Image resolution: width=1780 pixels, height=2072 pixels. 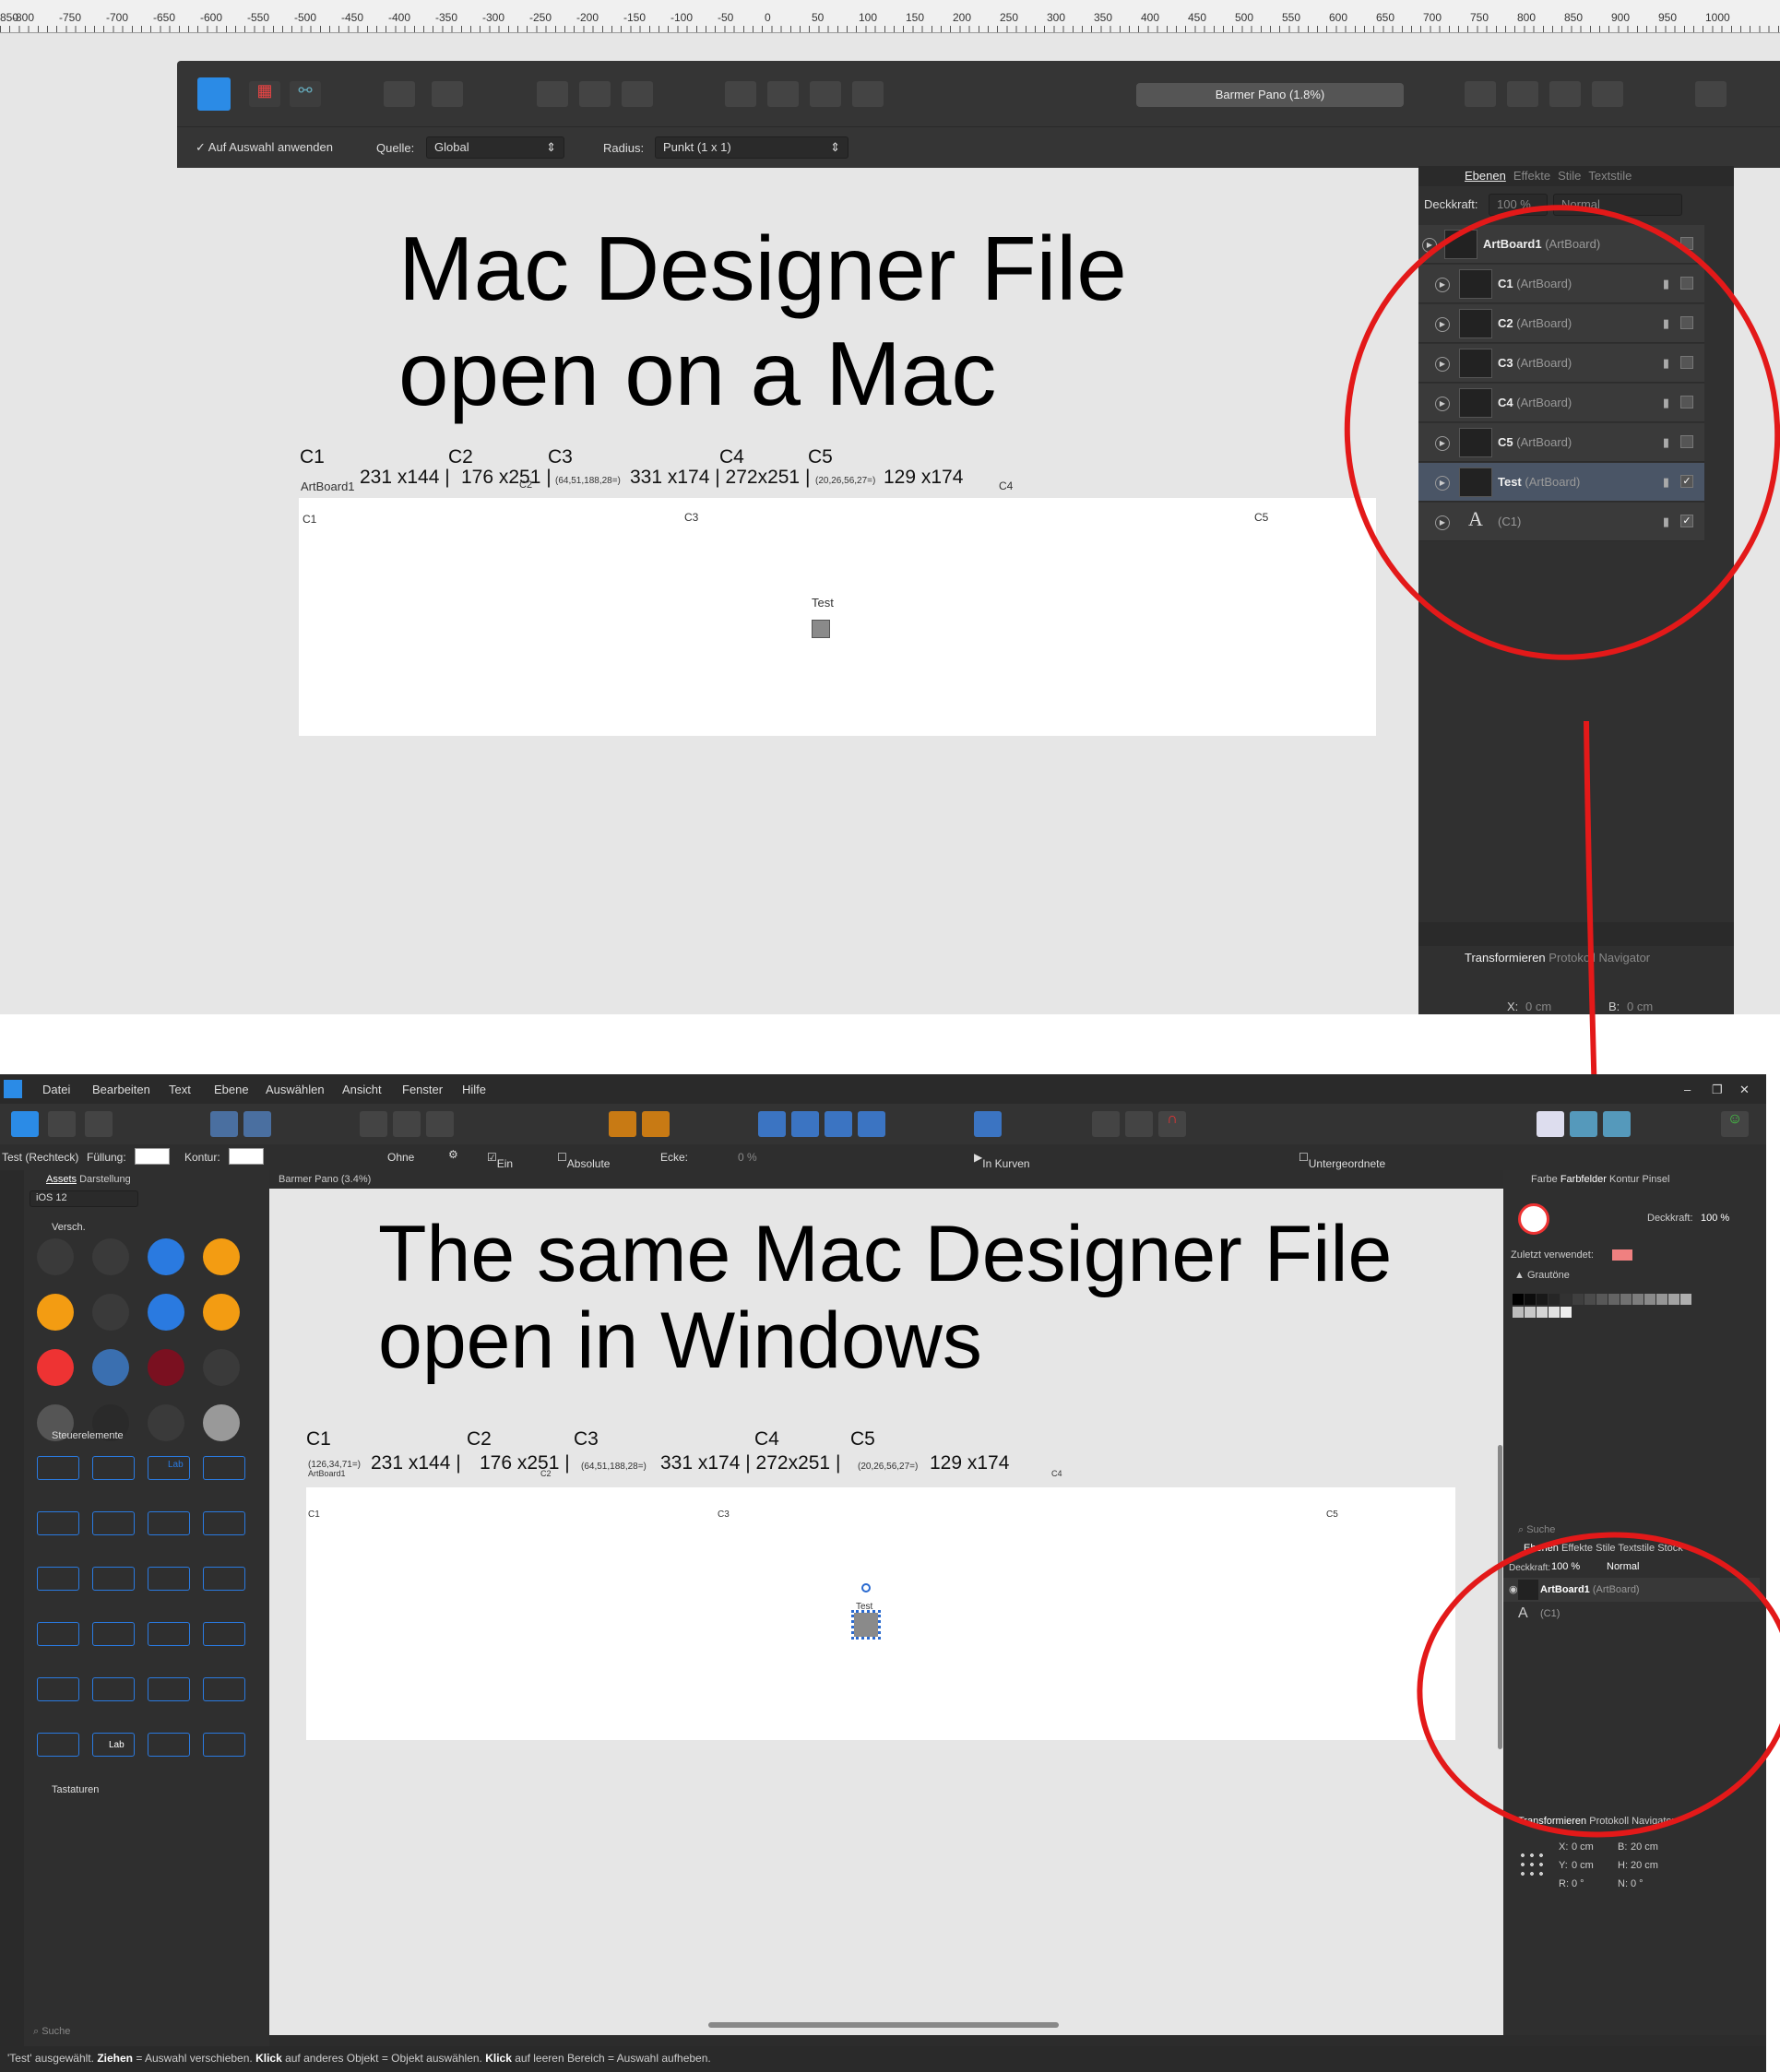 What do you see at coordinates (747, 1157) in the screenshot?
I see `corner-percent: 0 %` at bounding box center [747, 1157].